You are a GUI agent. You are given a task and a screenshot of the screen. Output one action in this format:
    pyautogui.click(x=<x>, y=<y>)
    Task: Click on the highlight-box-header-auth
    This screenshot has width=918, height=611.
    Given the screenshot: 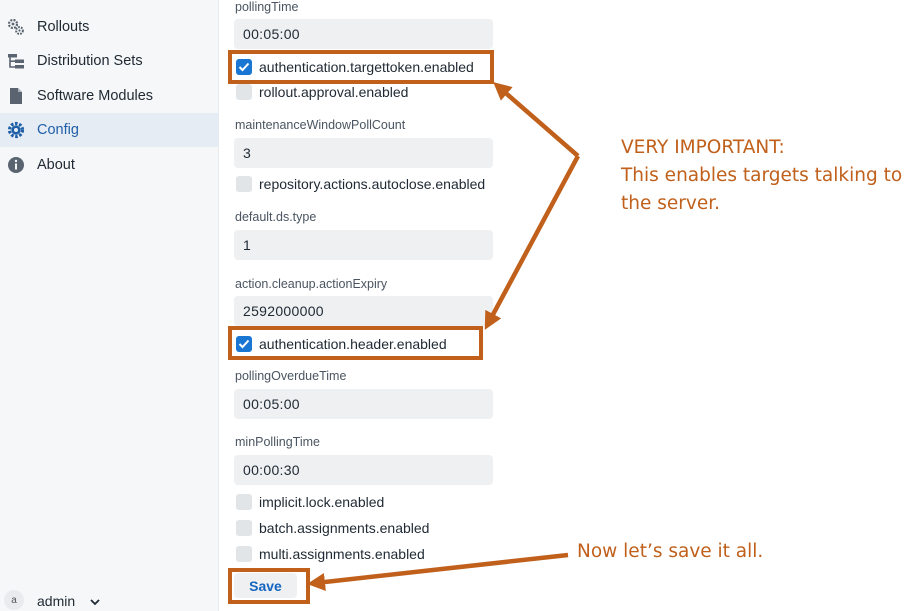 What is the action you would take?
    pyautogui.click(x=355, y=343)
    